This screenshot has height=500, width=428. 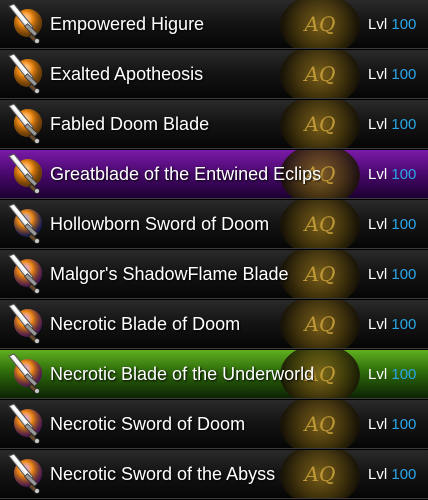 What do you see at coordinates (214, 124) in the screenshot?
I see `list-item: AQ Fabled Doom Blade Lvl 100` at bounding box center [214, 124].